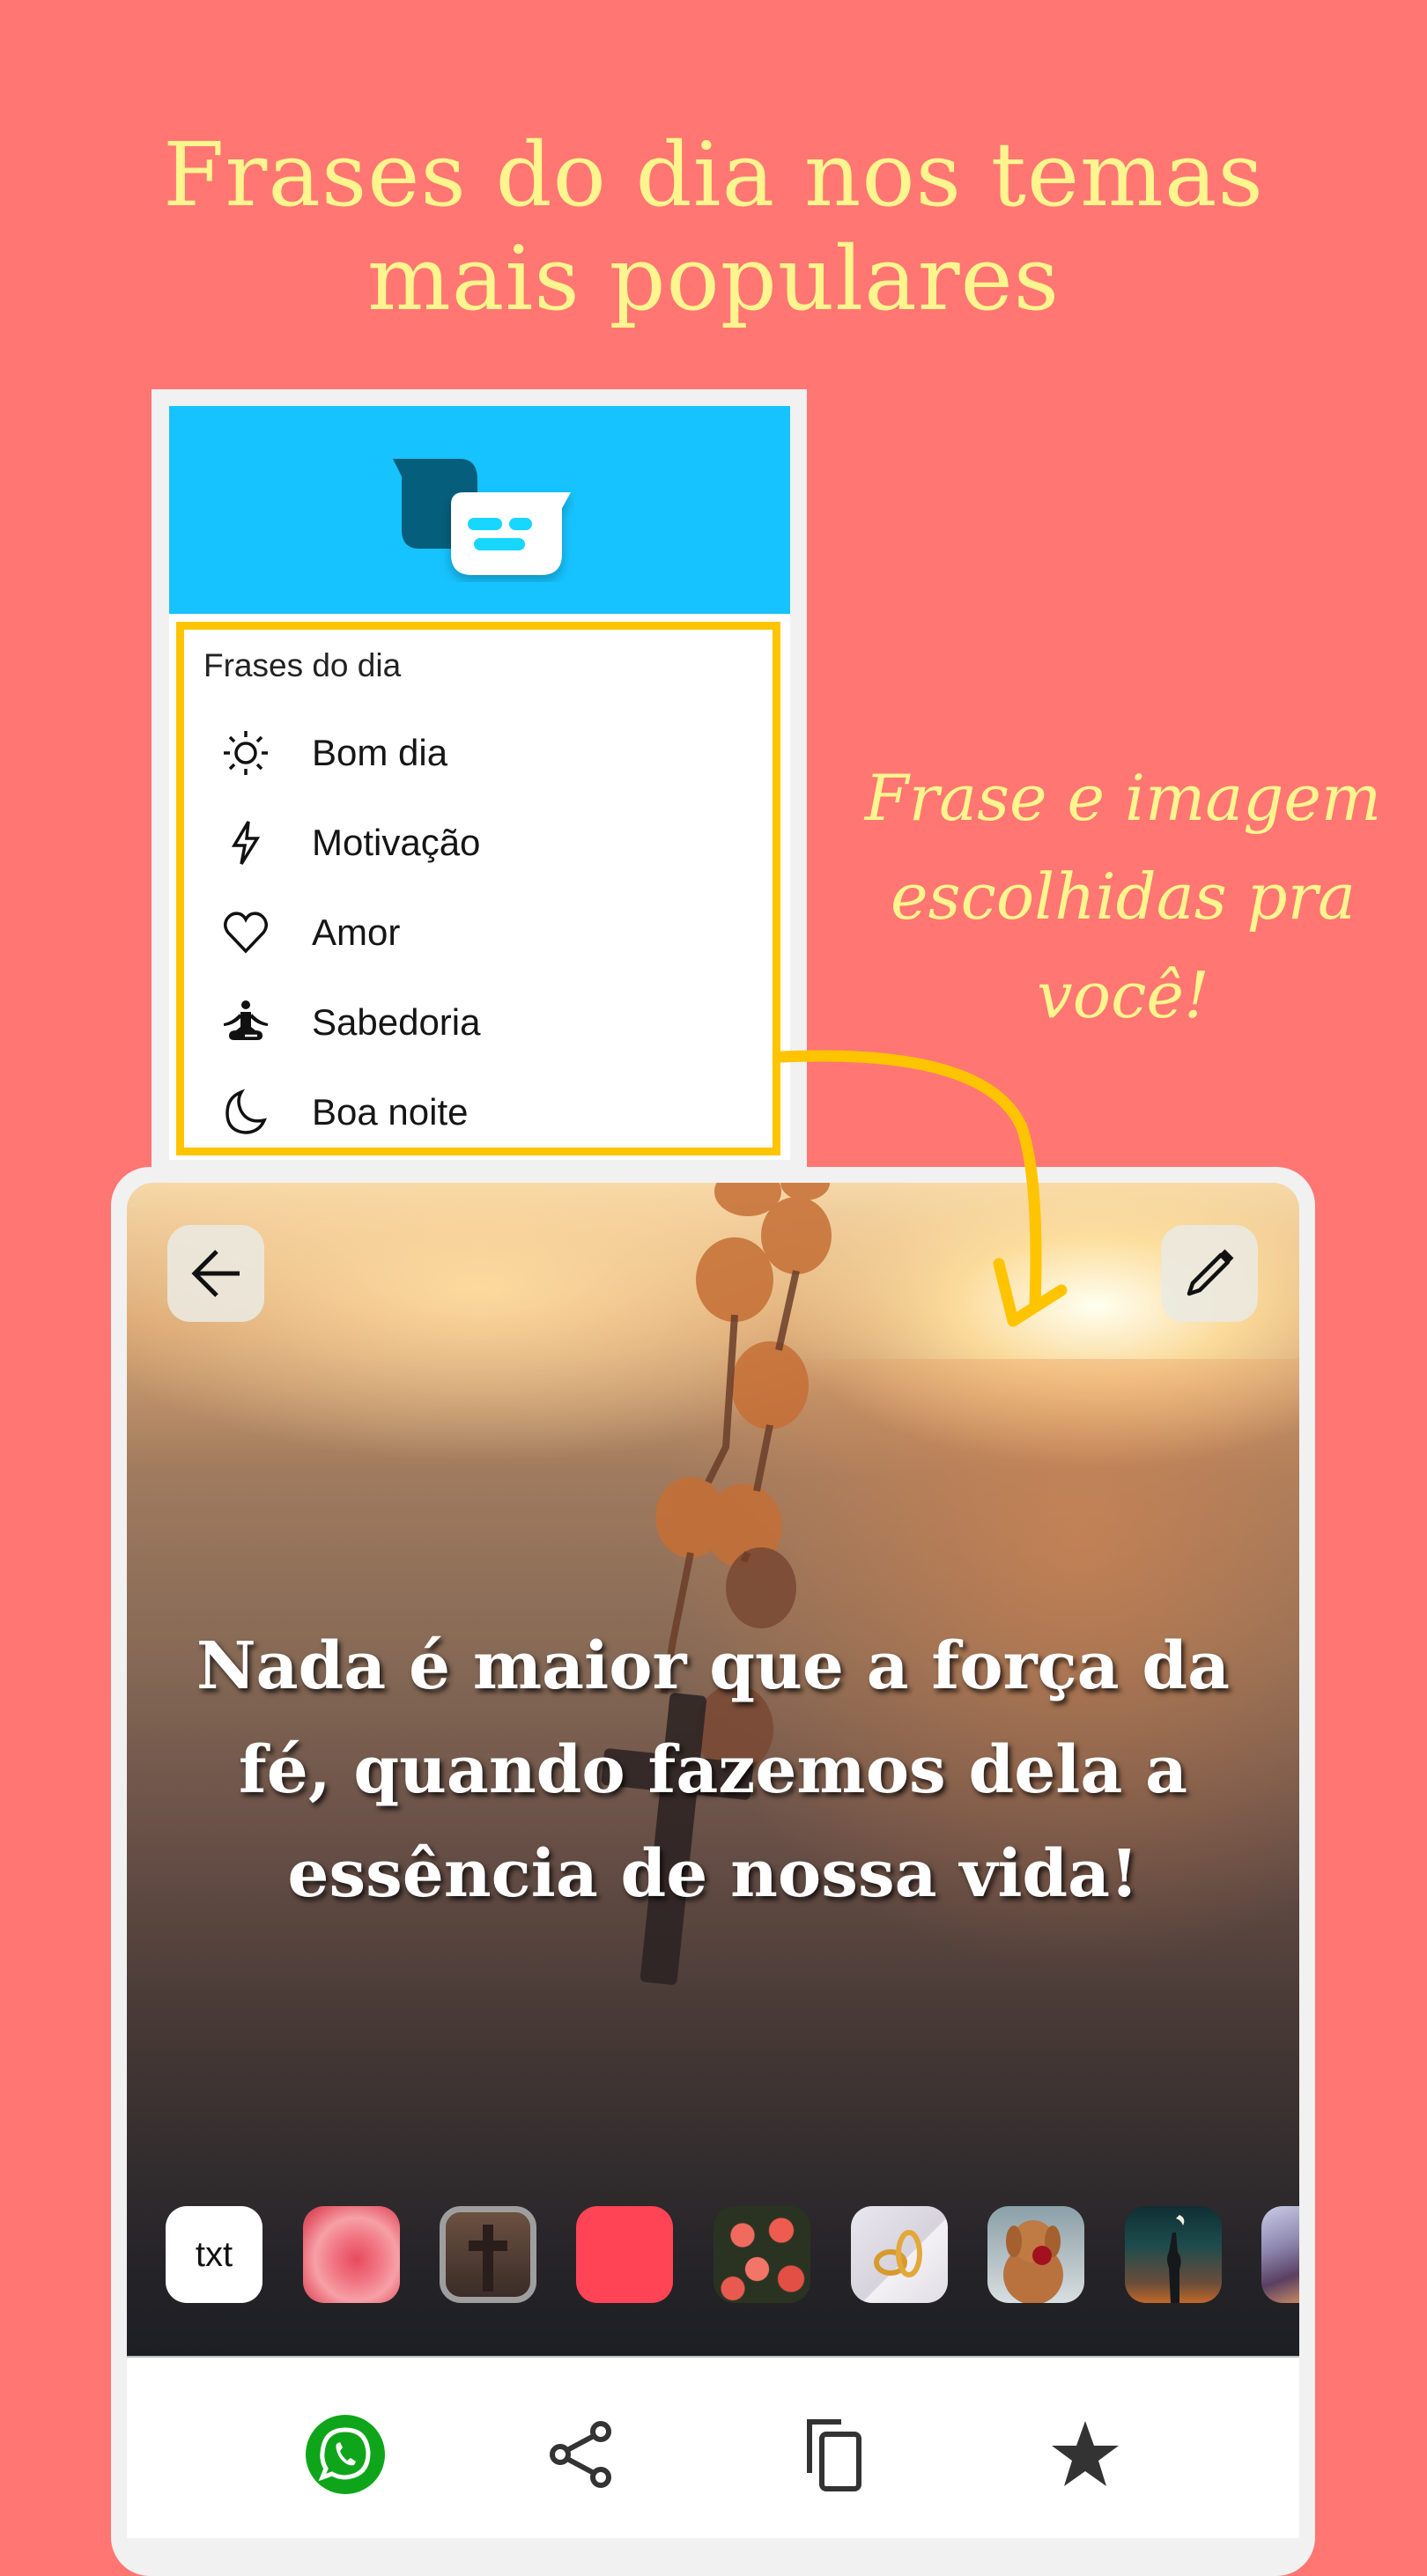  Describe the element at coordinates (1123, 995) in the screenshot. I see `script-line-3: você!` at that location.